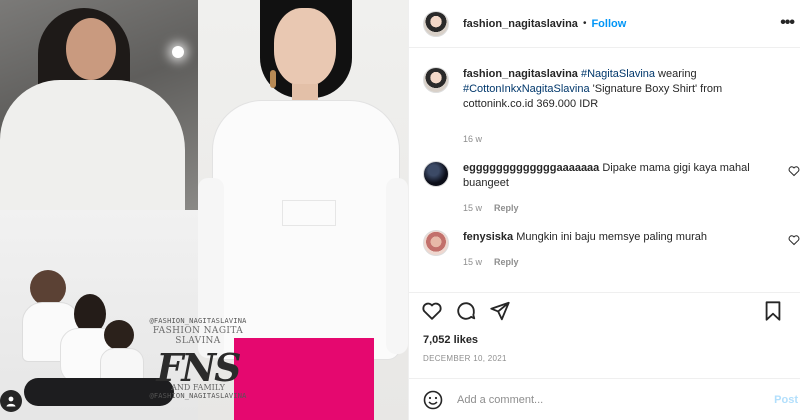  Describe the element at coordinates (520, 74) in the screenshot. I see `caption-username: fashion_nagitaslavina` at that location.